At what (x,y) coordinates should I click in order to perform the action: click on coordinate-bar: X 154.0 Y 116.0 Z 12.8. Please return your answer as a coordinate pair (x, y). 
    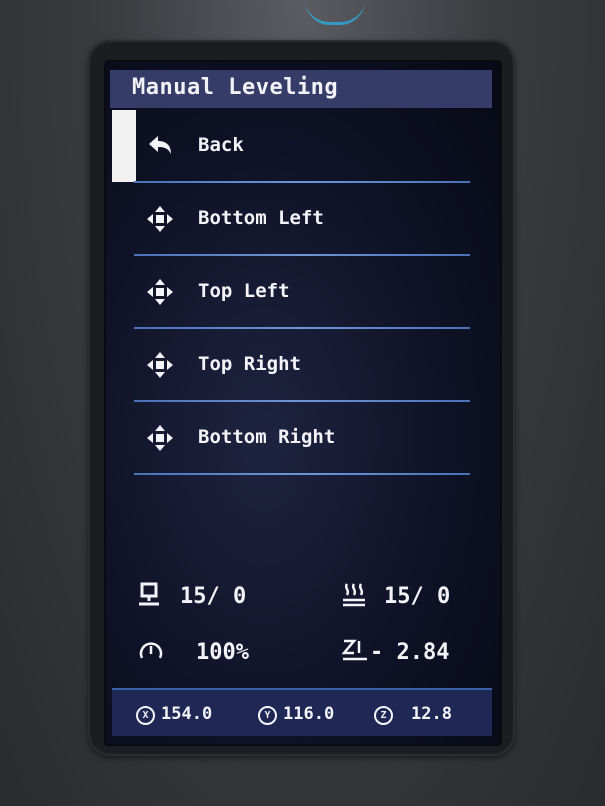
    Looking at the image, I should click on (302, 712).